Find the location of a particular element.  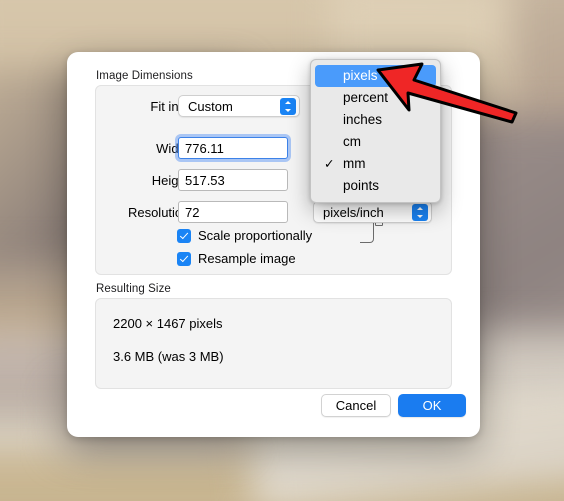

resolution-input is located at coordinates (233, 212).